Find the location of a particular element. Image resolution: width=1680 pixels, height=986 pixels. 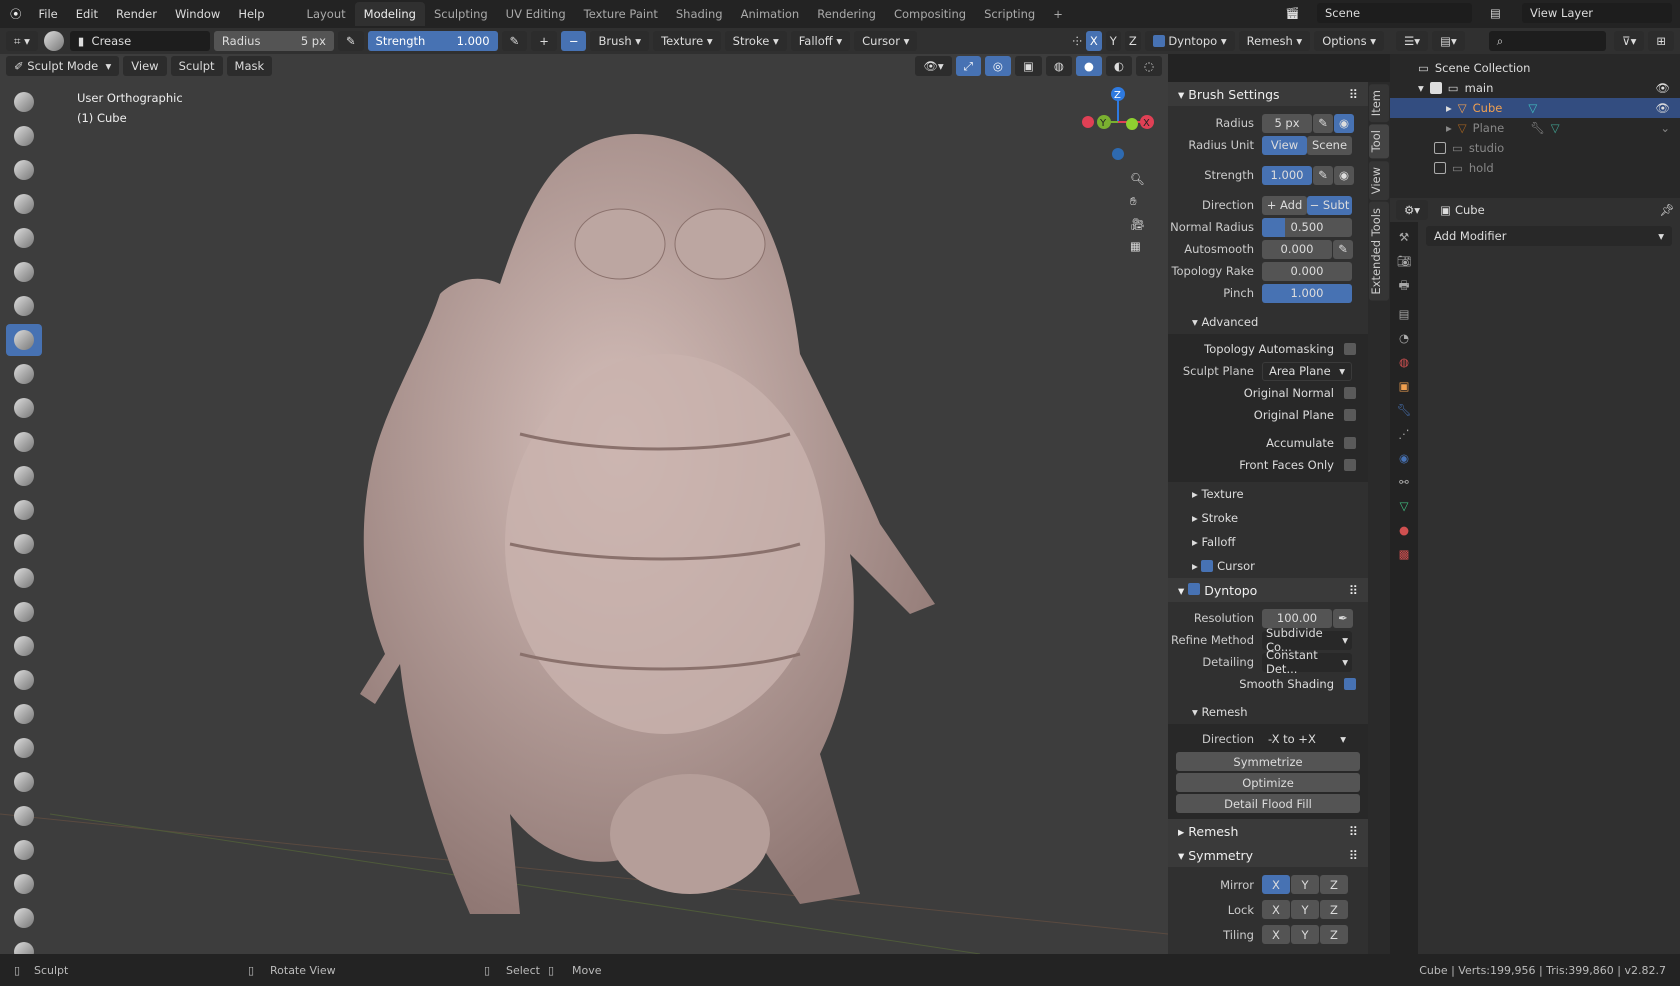

falloff-subpanel: ▸ Falloff is located at coordinates (1268, 542).